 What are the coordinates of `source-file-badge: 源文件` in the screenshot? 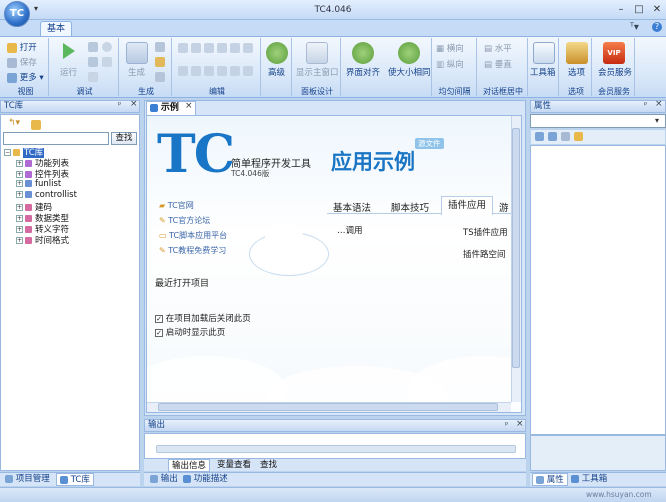 It's located at (429, 143).